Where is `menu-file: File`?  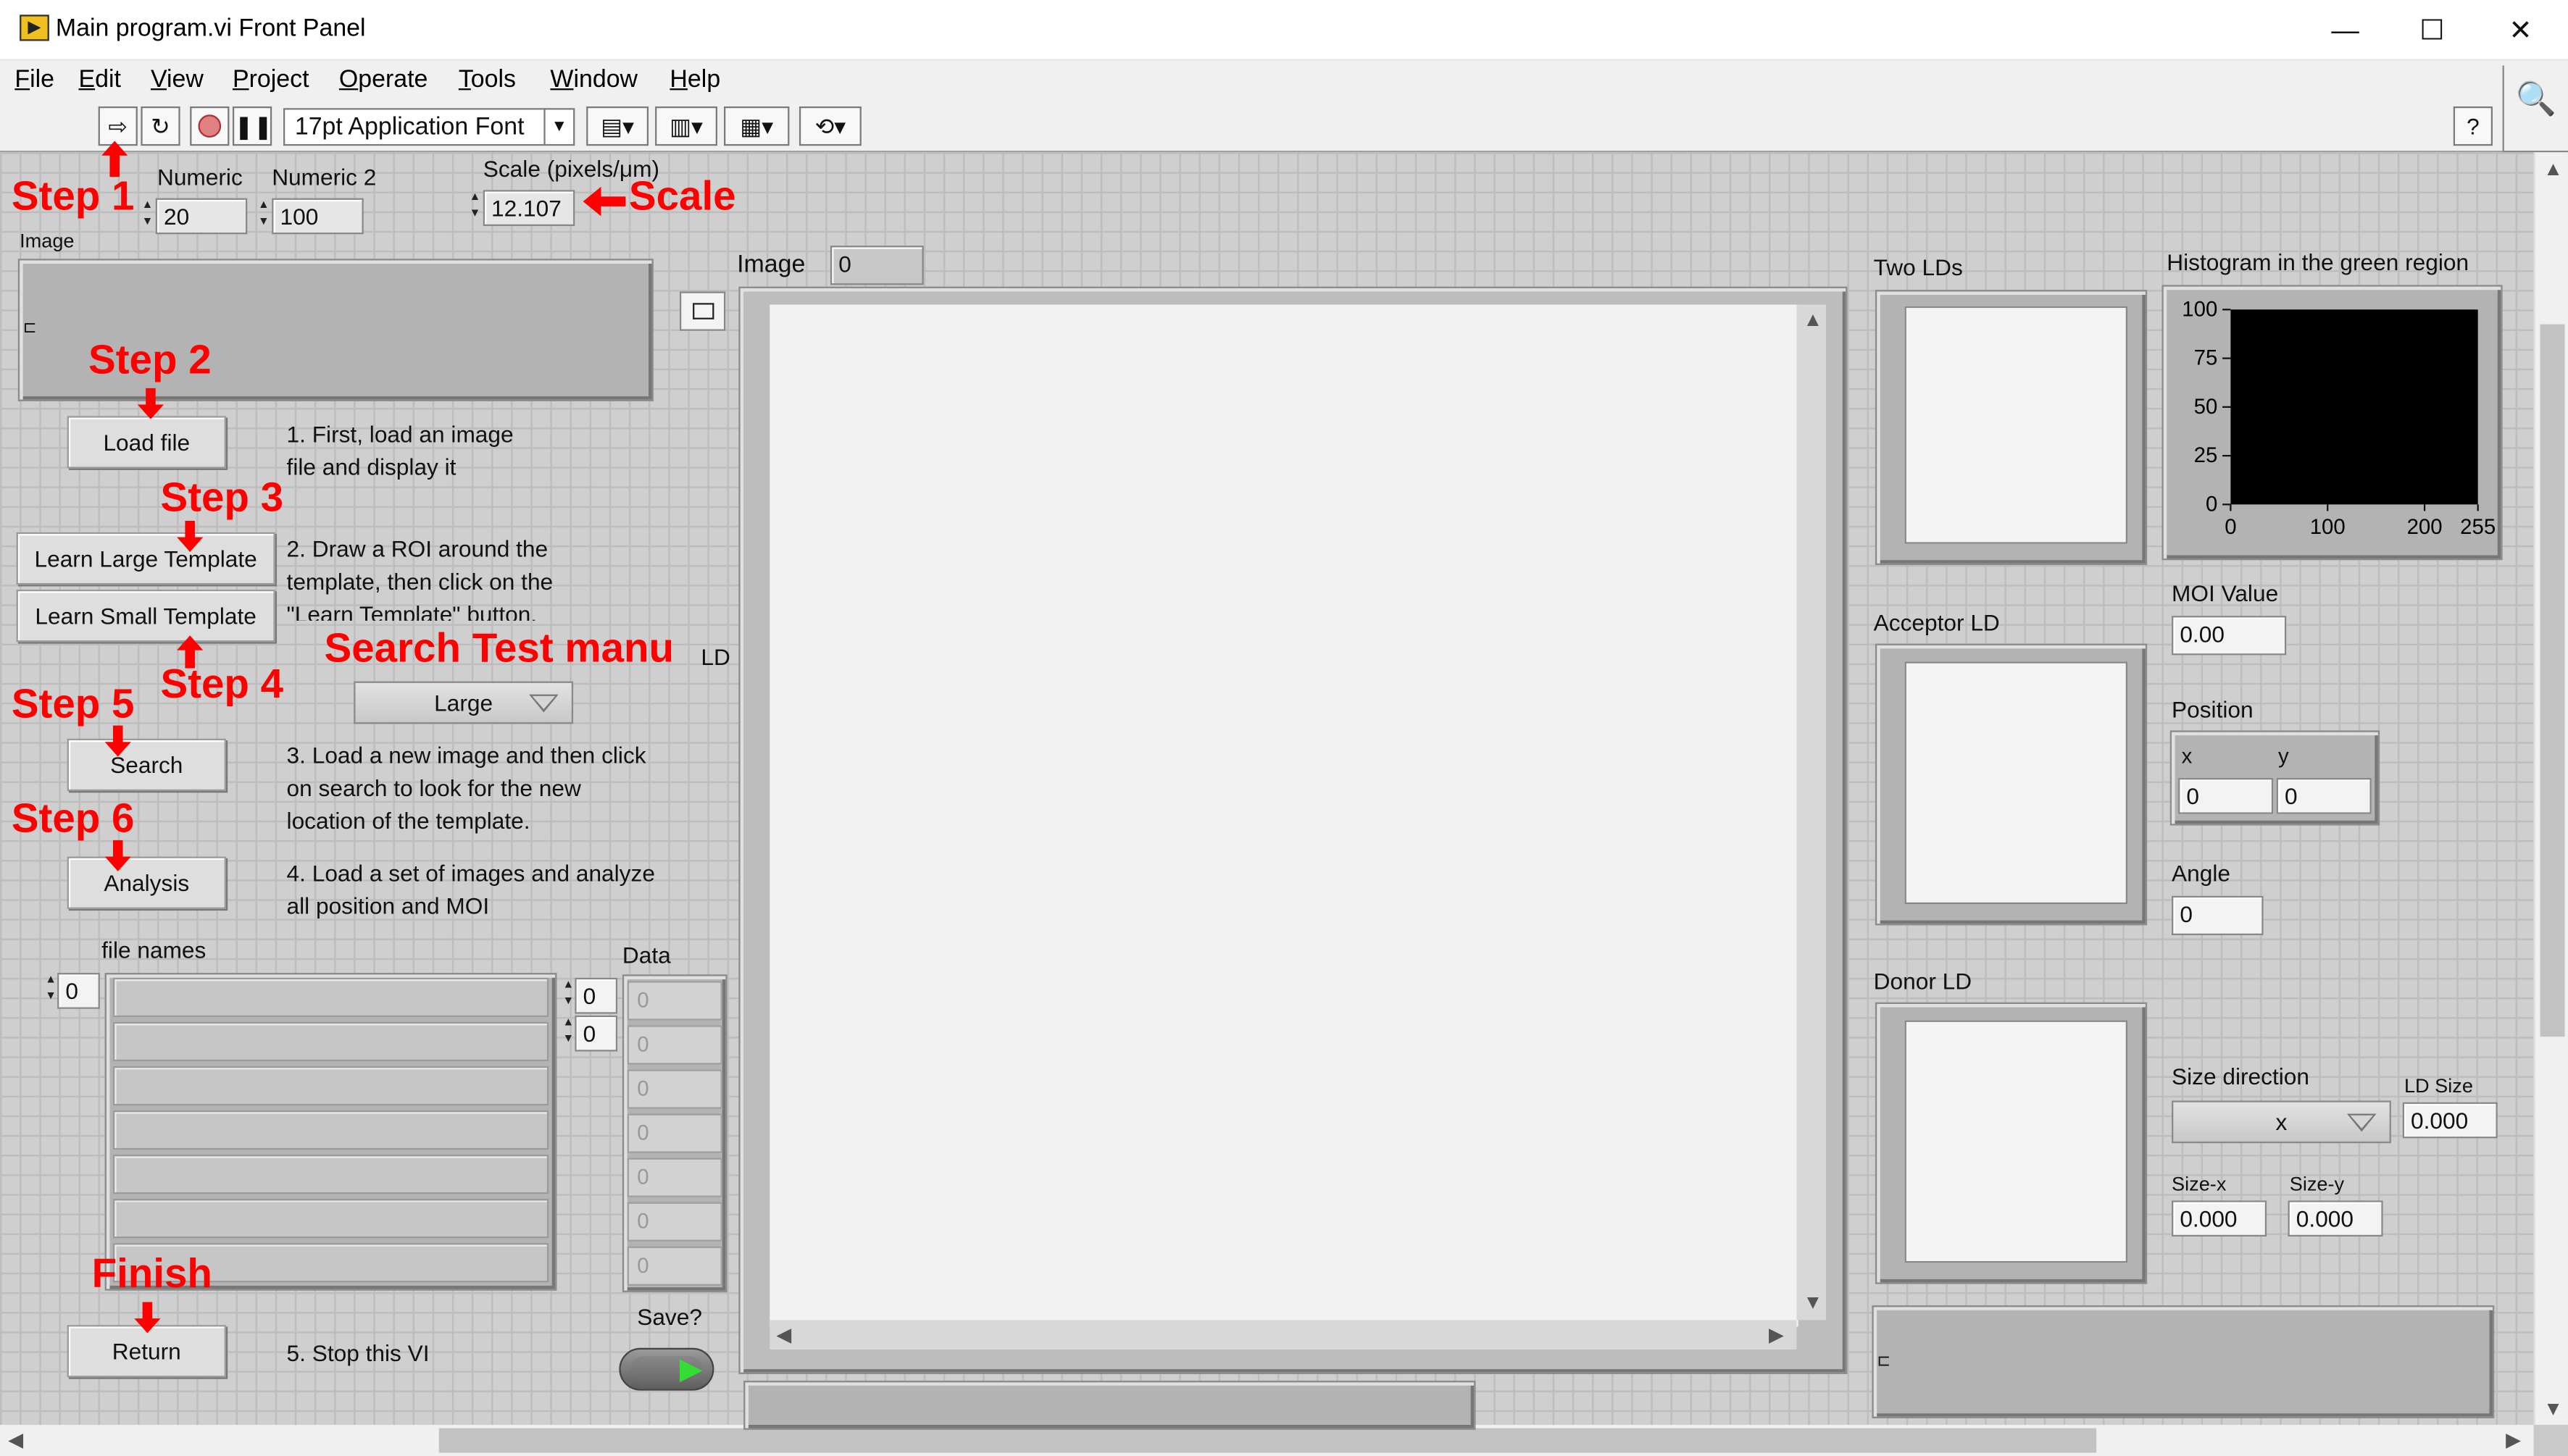 menu-file: File is located at coordinates (34, 79).